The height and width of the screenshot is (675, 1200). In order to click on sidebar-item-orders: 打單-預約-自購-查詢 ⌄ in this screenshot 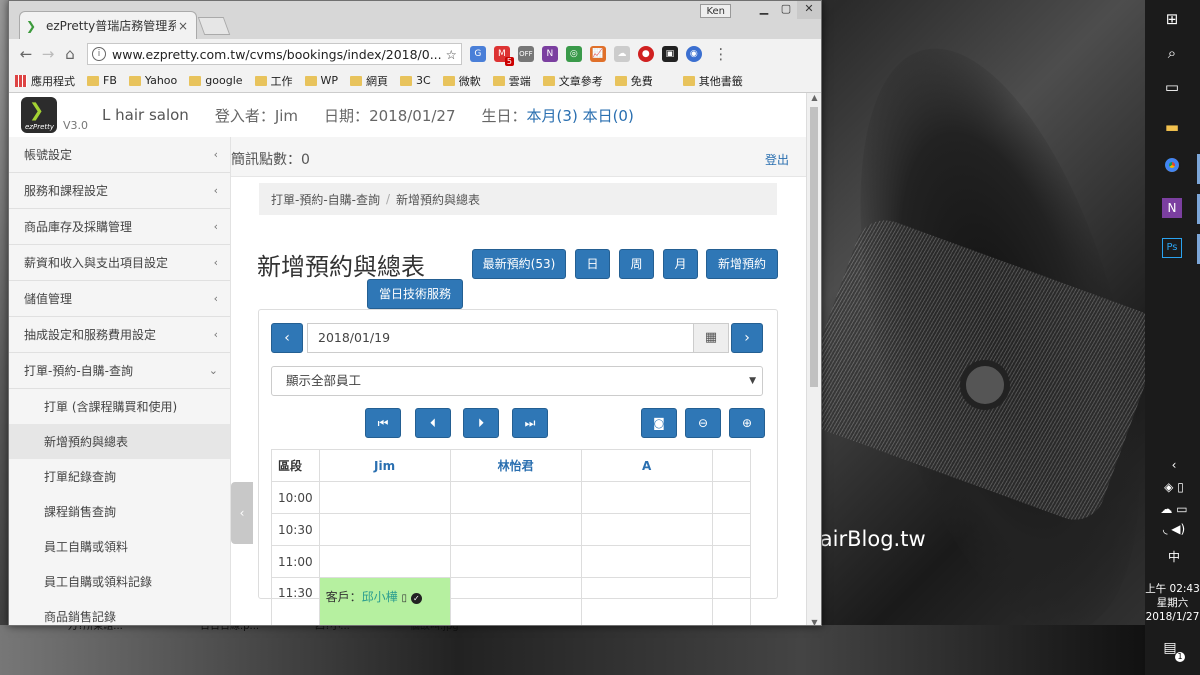, I will do `click(119, 371)`.